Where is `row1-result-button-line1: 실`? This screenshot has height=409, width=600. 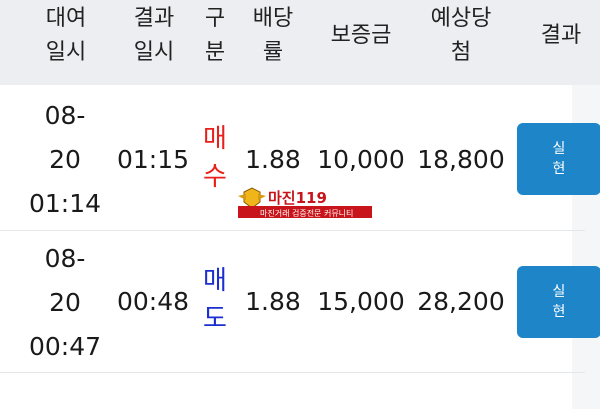
row1-result-button-line1: 실 is located at coordinates (559, 149).